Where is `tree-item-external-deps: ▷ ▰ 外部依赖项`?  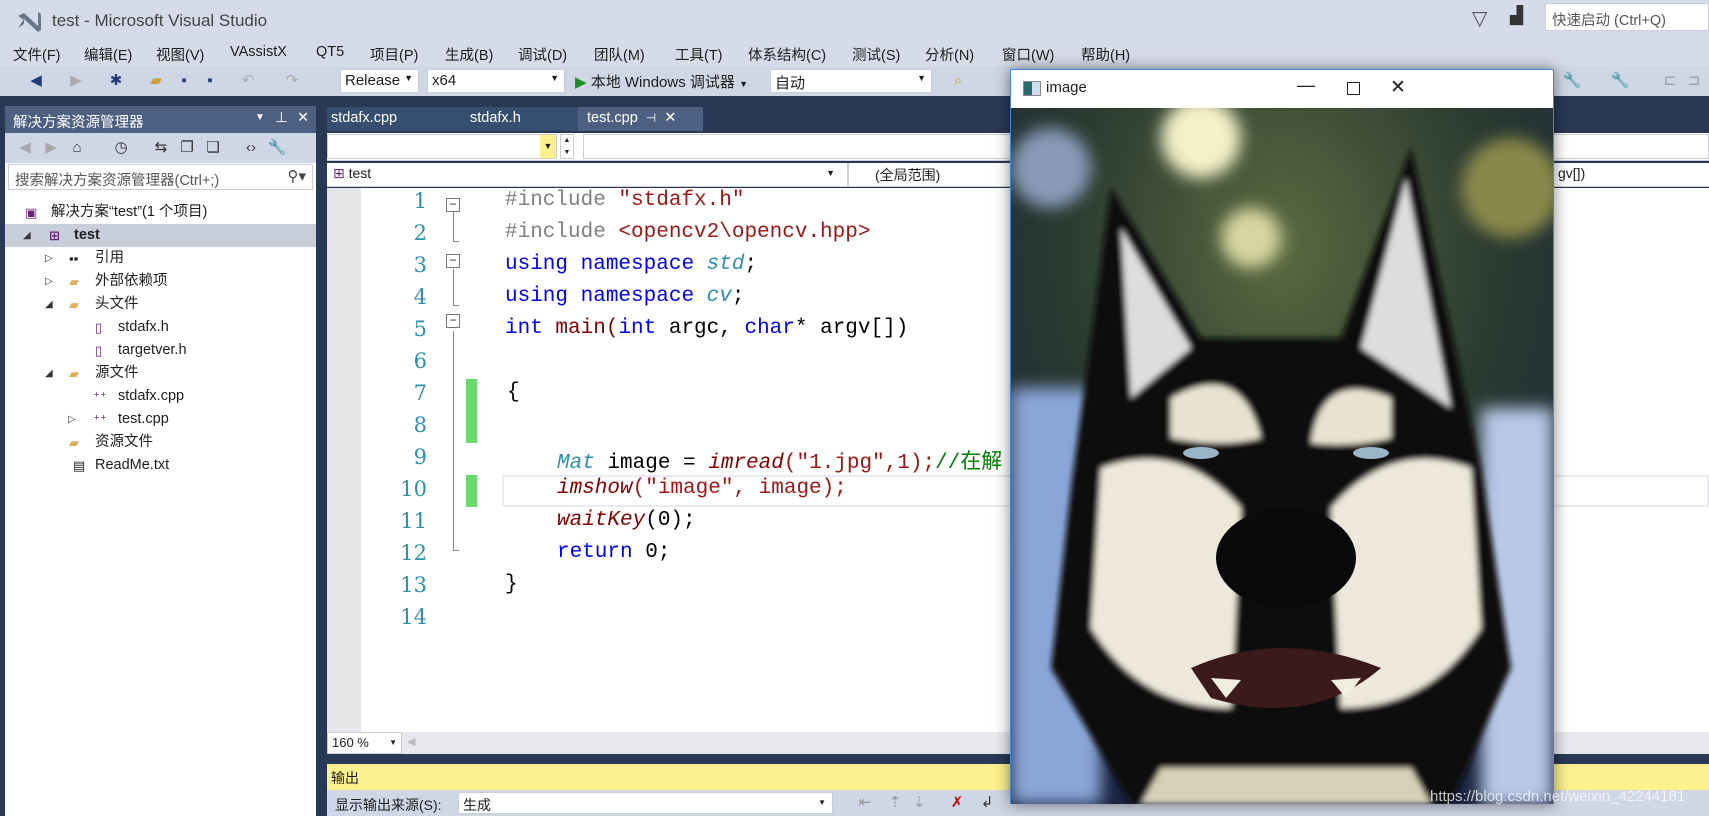 tree-item-external-deps: ▷ ▰ 外部依赖项 is located at coordinates (160, 281).